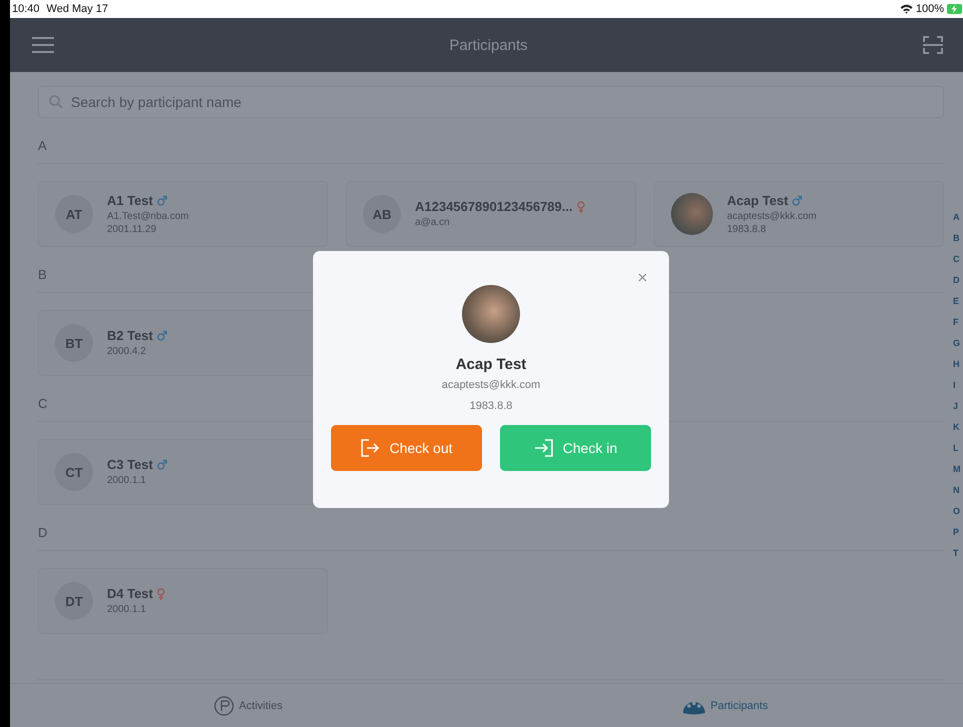  I want to click on index-letter: P, so click(958, 532).